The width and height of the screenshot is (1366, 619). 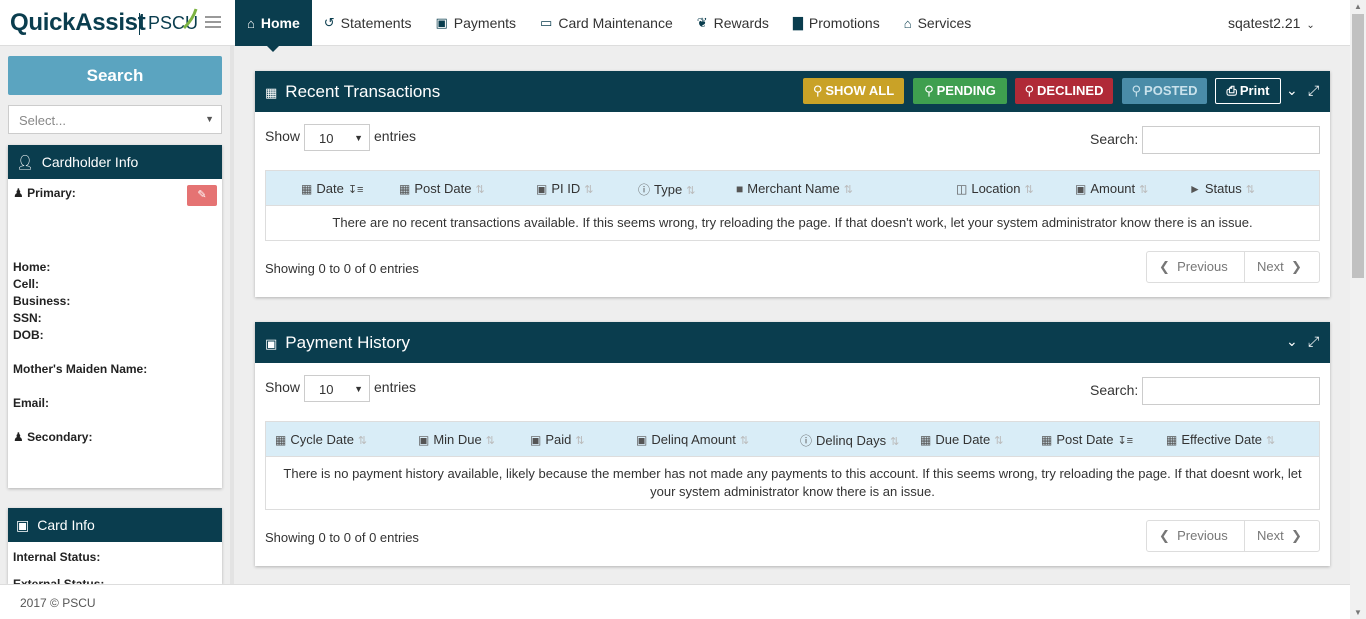 What do you see at coordinates (938, 23) in the screenshot?
I see `nav-services: ⌂ Services` at bounding box center [938, 23].